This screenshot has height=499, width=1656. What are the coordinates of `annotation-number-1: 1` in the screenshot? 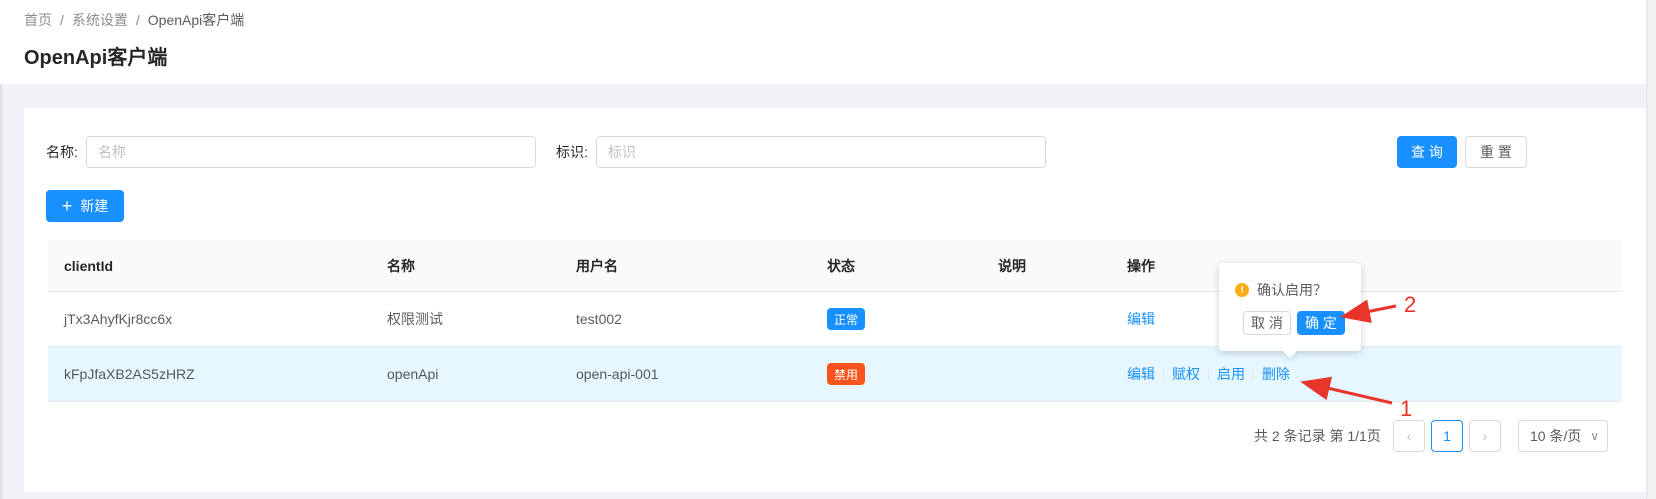 It's located at (1406, 408).